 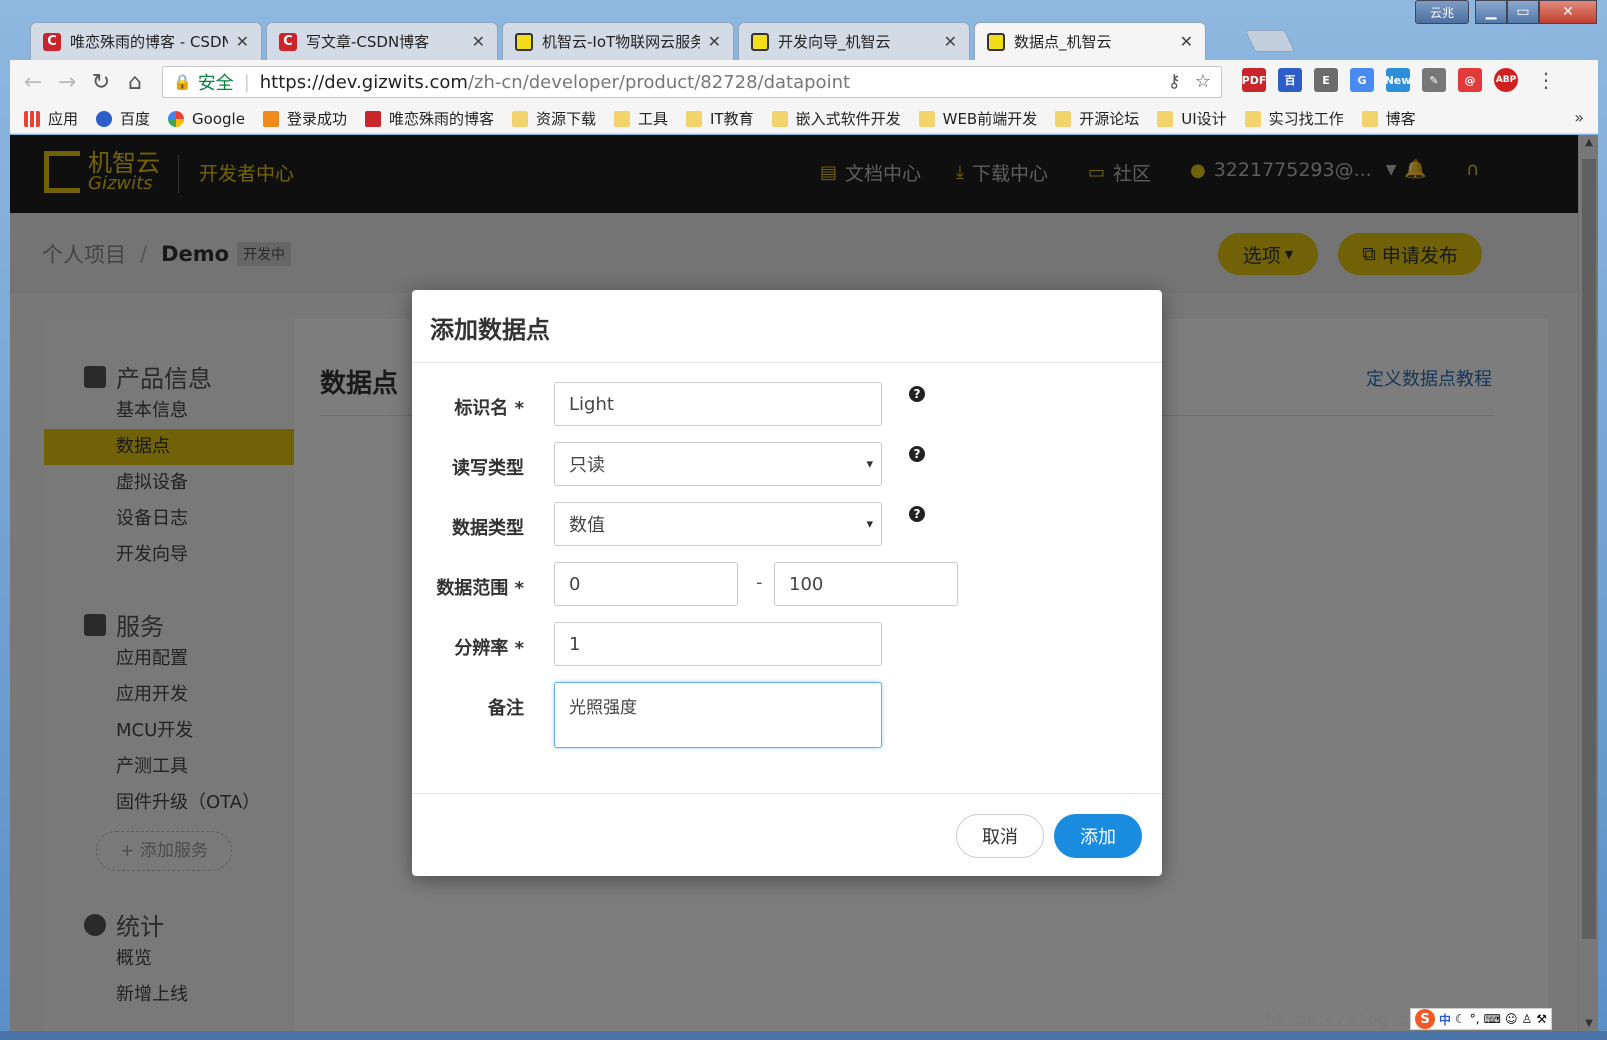 What do you see at coordinates (718, 644) in the screenshot?
I see `resolution-input: 1` at bounding box center [718, 644].